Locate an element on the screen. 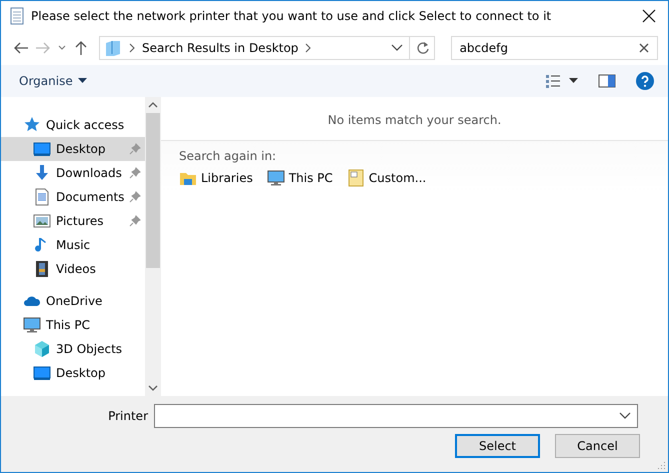  sidebar-item: Videos is located at coordinates (73, 269).